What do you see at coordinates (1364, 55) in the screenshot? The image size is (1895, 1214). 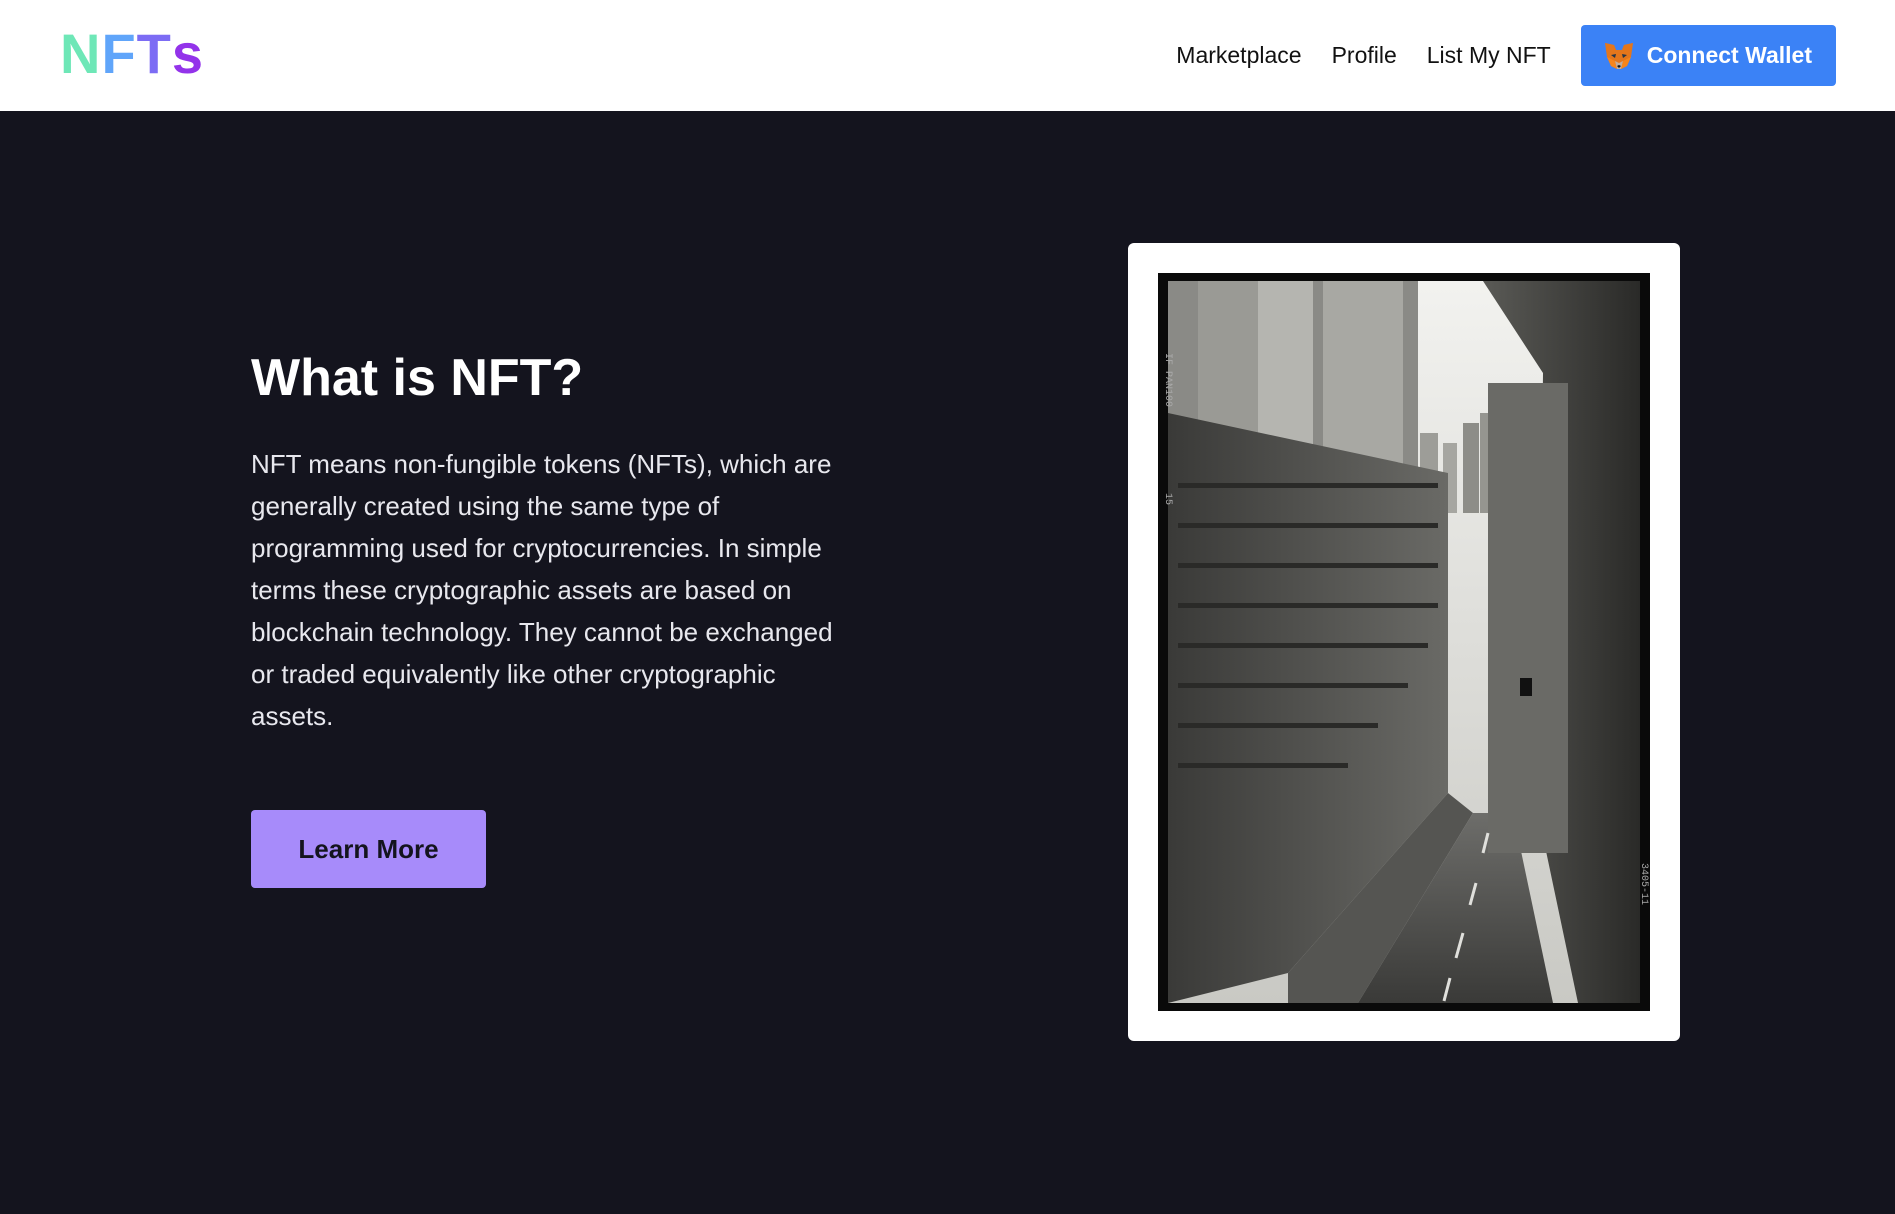 I see `nav-link-profile: Profile` at bounding box center [1364, 55].